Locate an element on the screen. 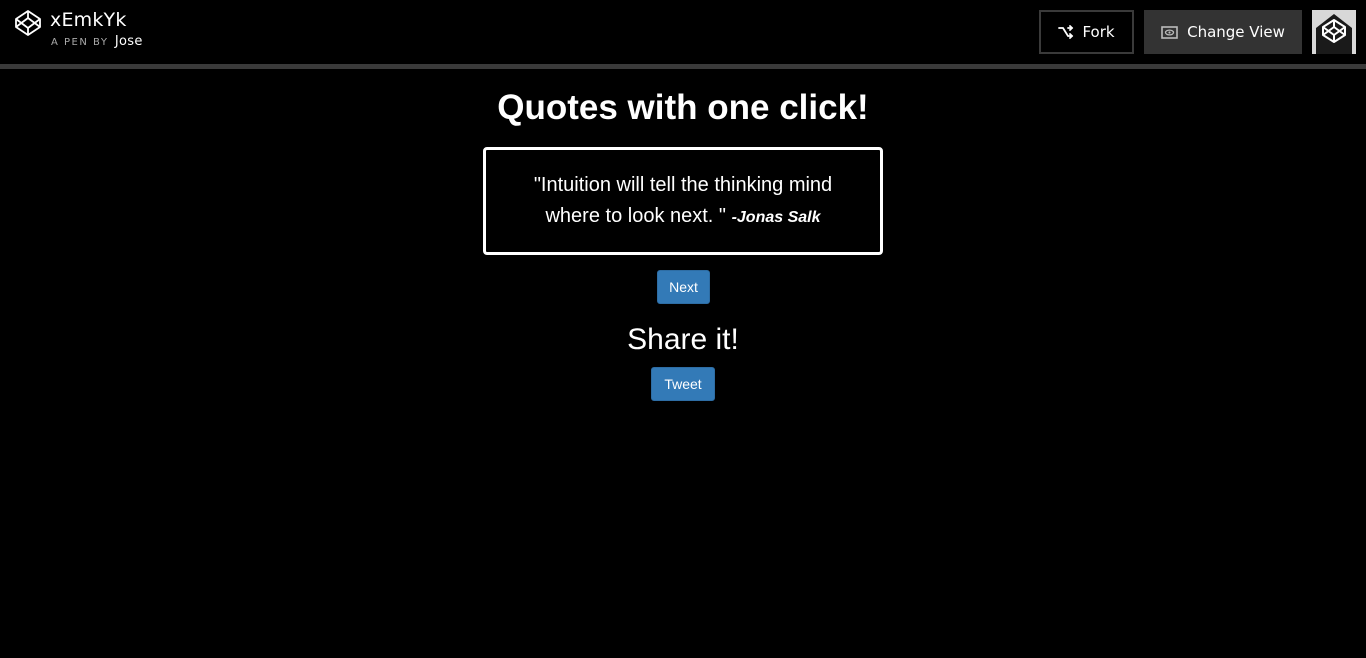 This screenshot has height=658, width=1366. pen-author-link: Jose is located at coordinates (129, 41).